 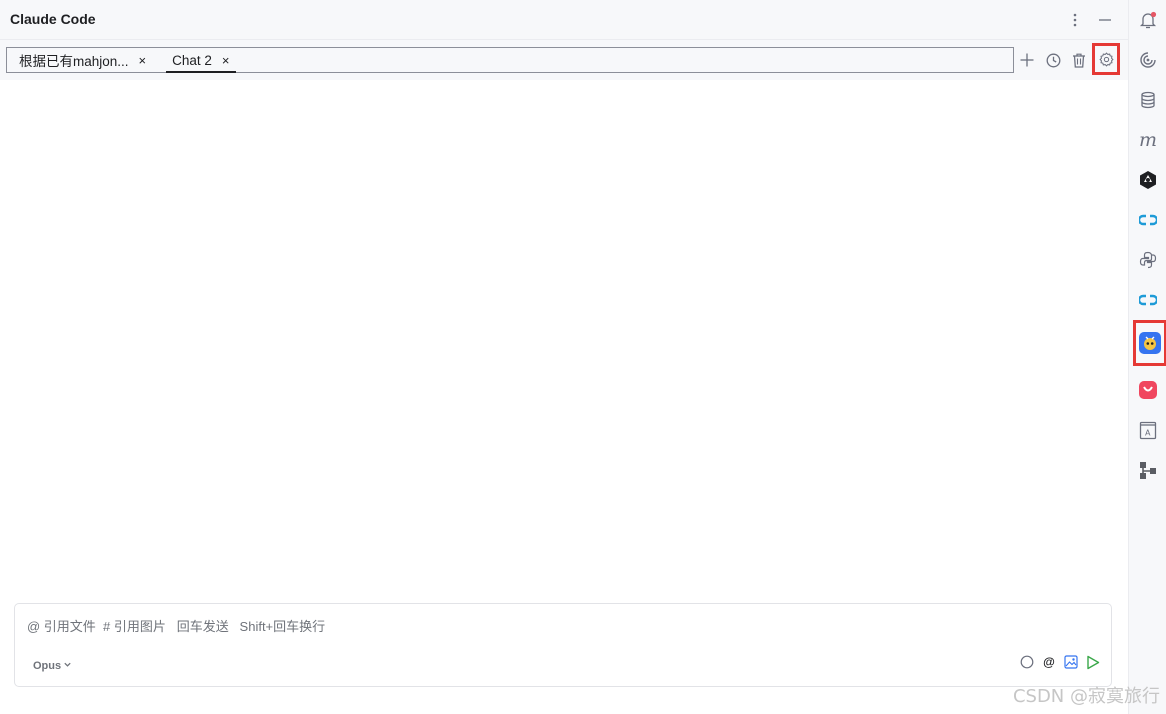 What do you see at coordinates (1105, 20) in the screenshot?
I see `minimize-icon` at bounding box center [1105, 20].